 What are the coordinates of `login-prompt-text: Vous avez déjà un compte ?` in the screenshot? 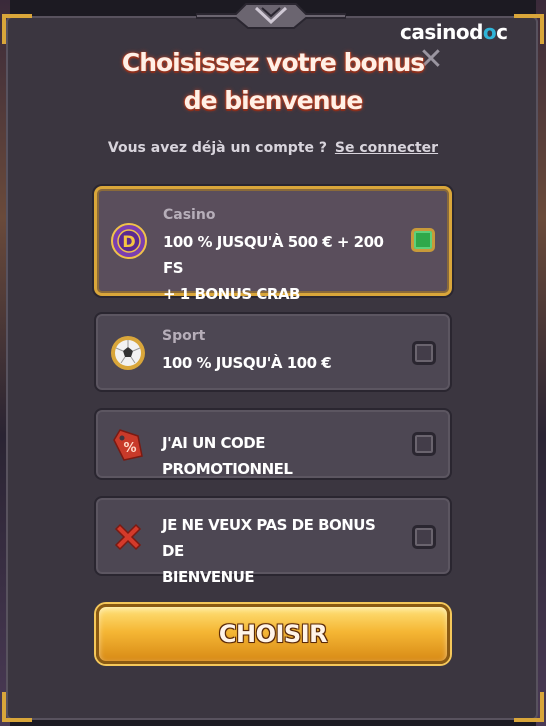 It's located at (217, 148).